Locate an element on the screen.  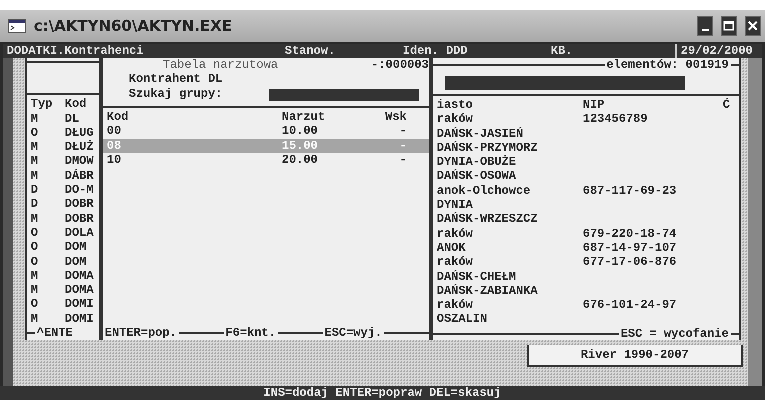
column-header: iasto is located at coordinates (455, 105).